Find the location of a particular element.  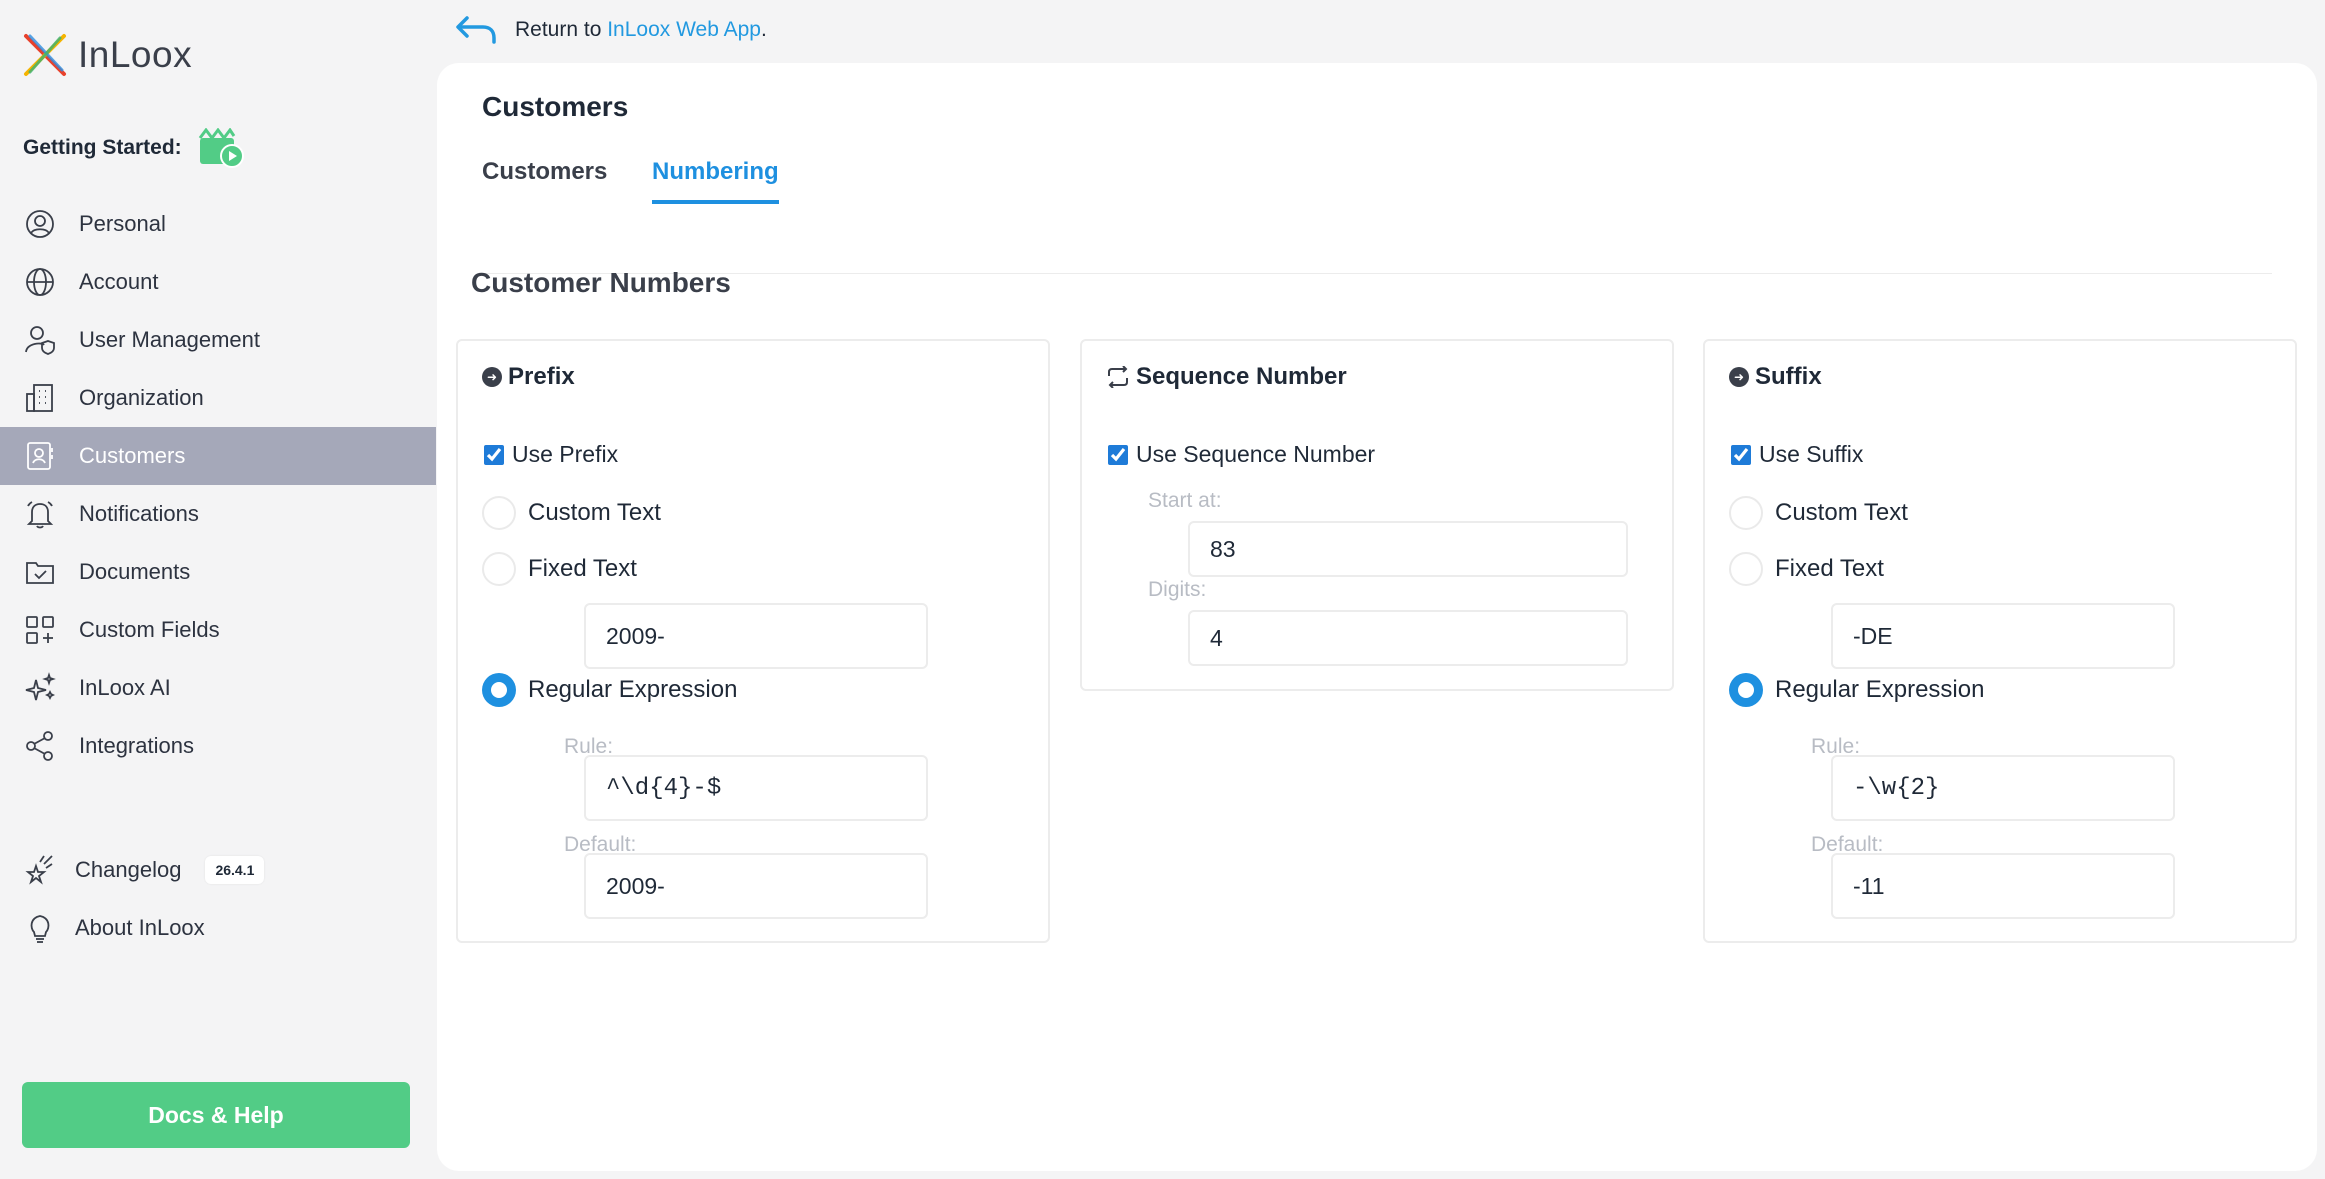

sidebar-item-documents: Documents is located at coordinates (218, 572).